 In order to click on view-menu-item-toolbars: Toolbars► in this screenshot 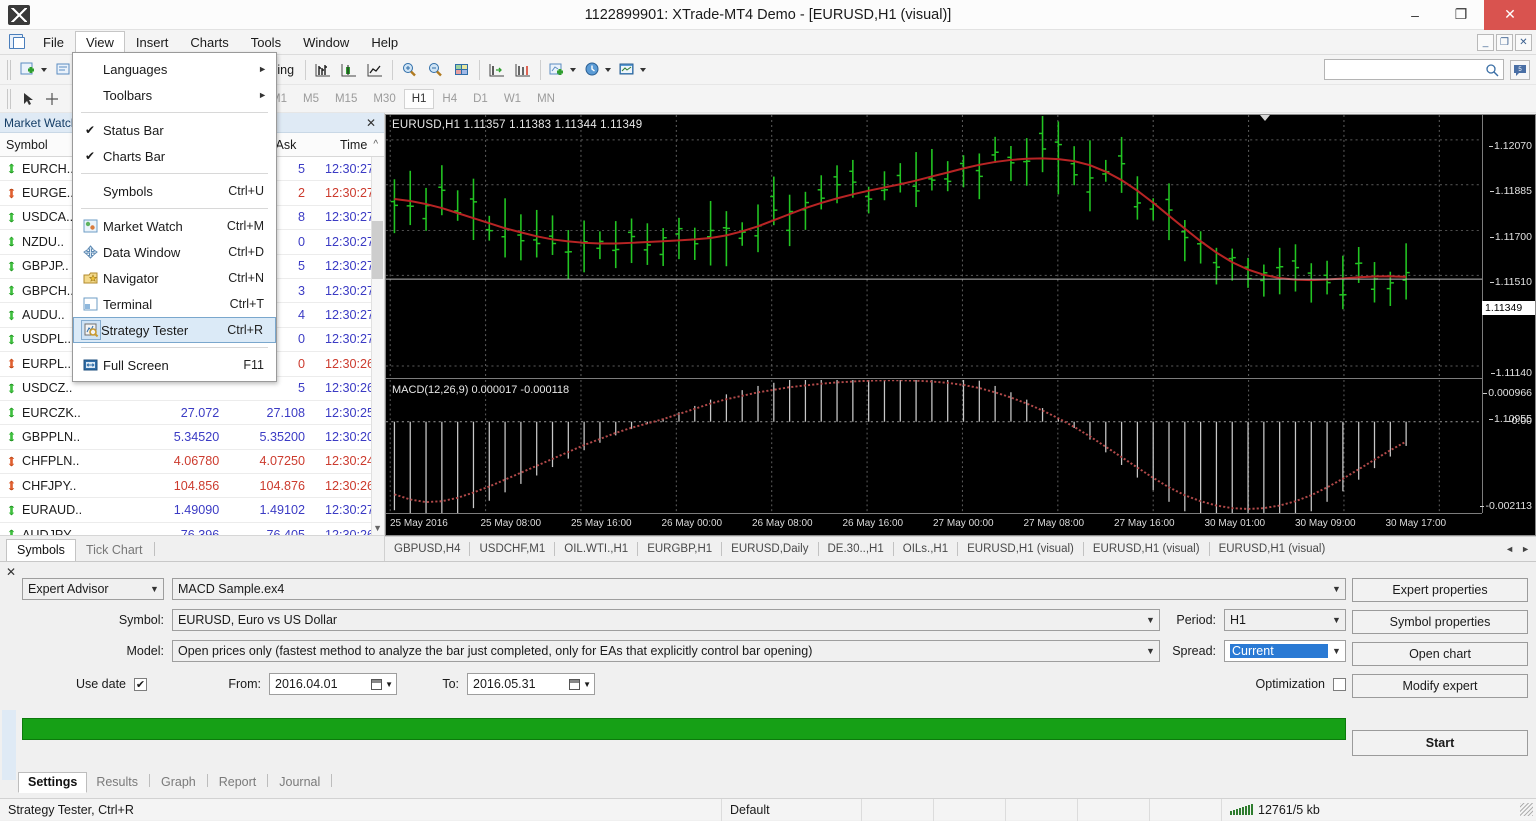, I will do `click(174, 95)`.